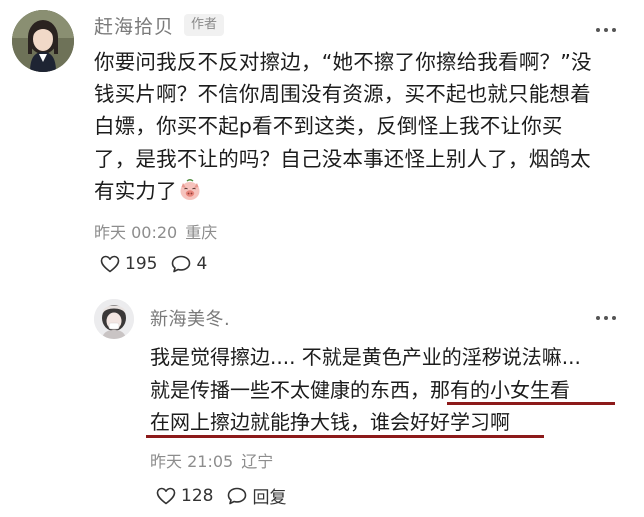 This screenshot has height=517, width=644. I want to click on reply-like-button: 128, so click(184, 496).